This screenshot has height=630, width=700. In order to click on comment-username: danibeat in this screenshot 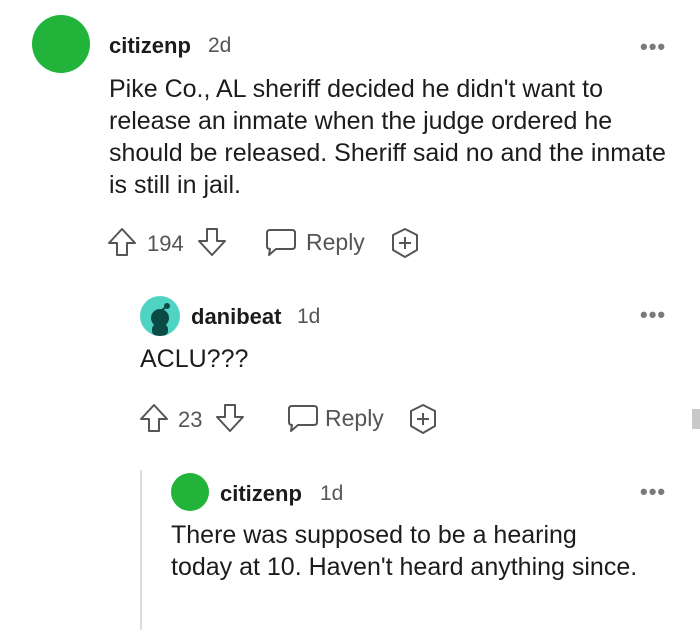, I will do `click(236, 317)`.